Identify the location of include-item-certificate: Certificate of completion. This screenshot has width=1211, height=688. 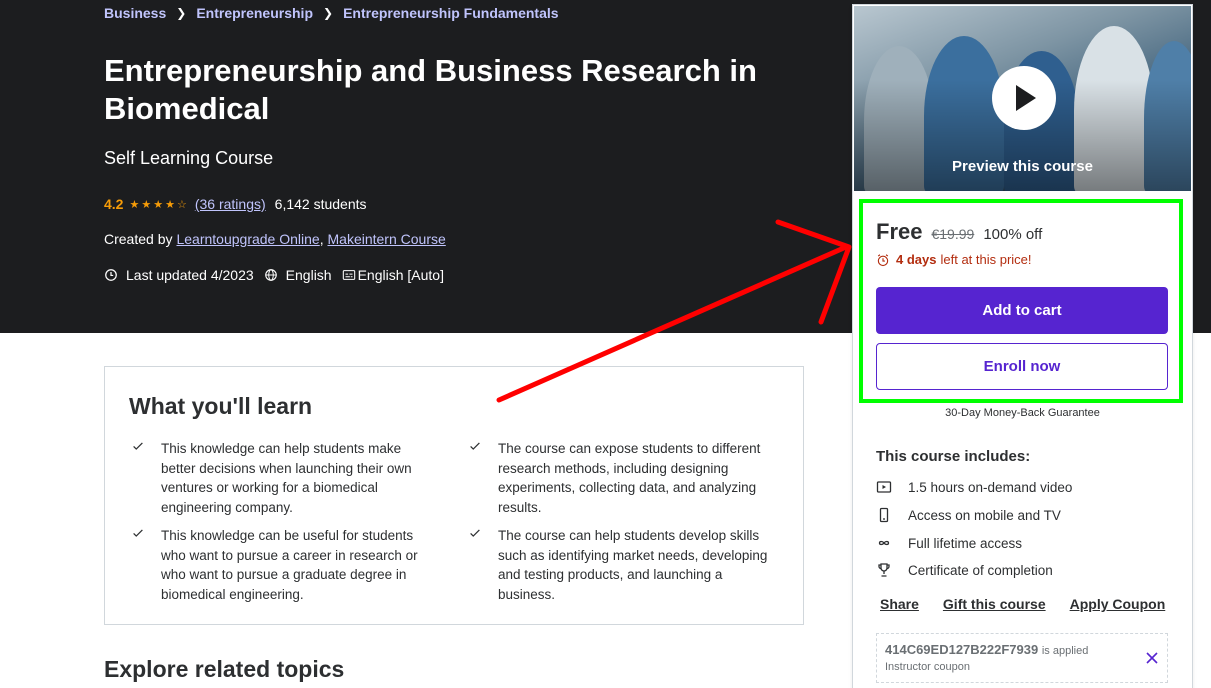
(964, 570).